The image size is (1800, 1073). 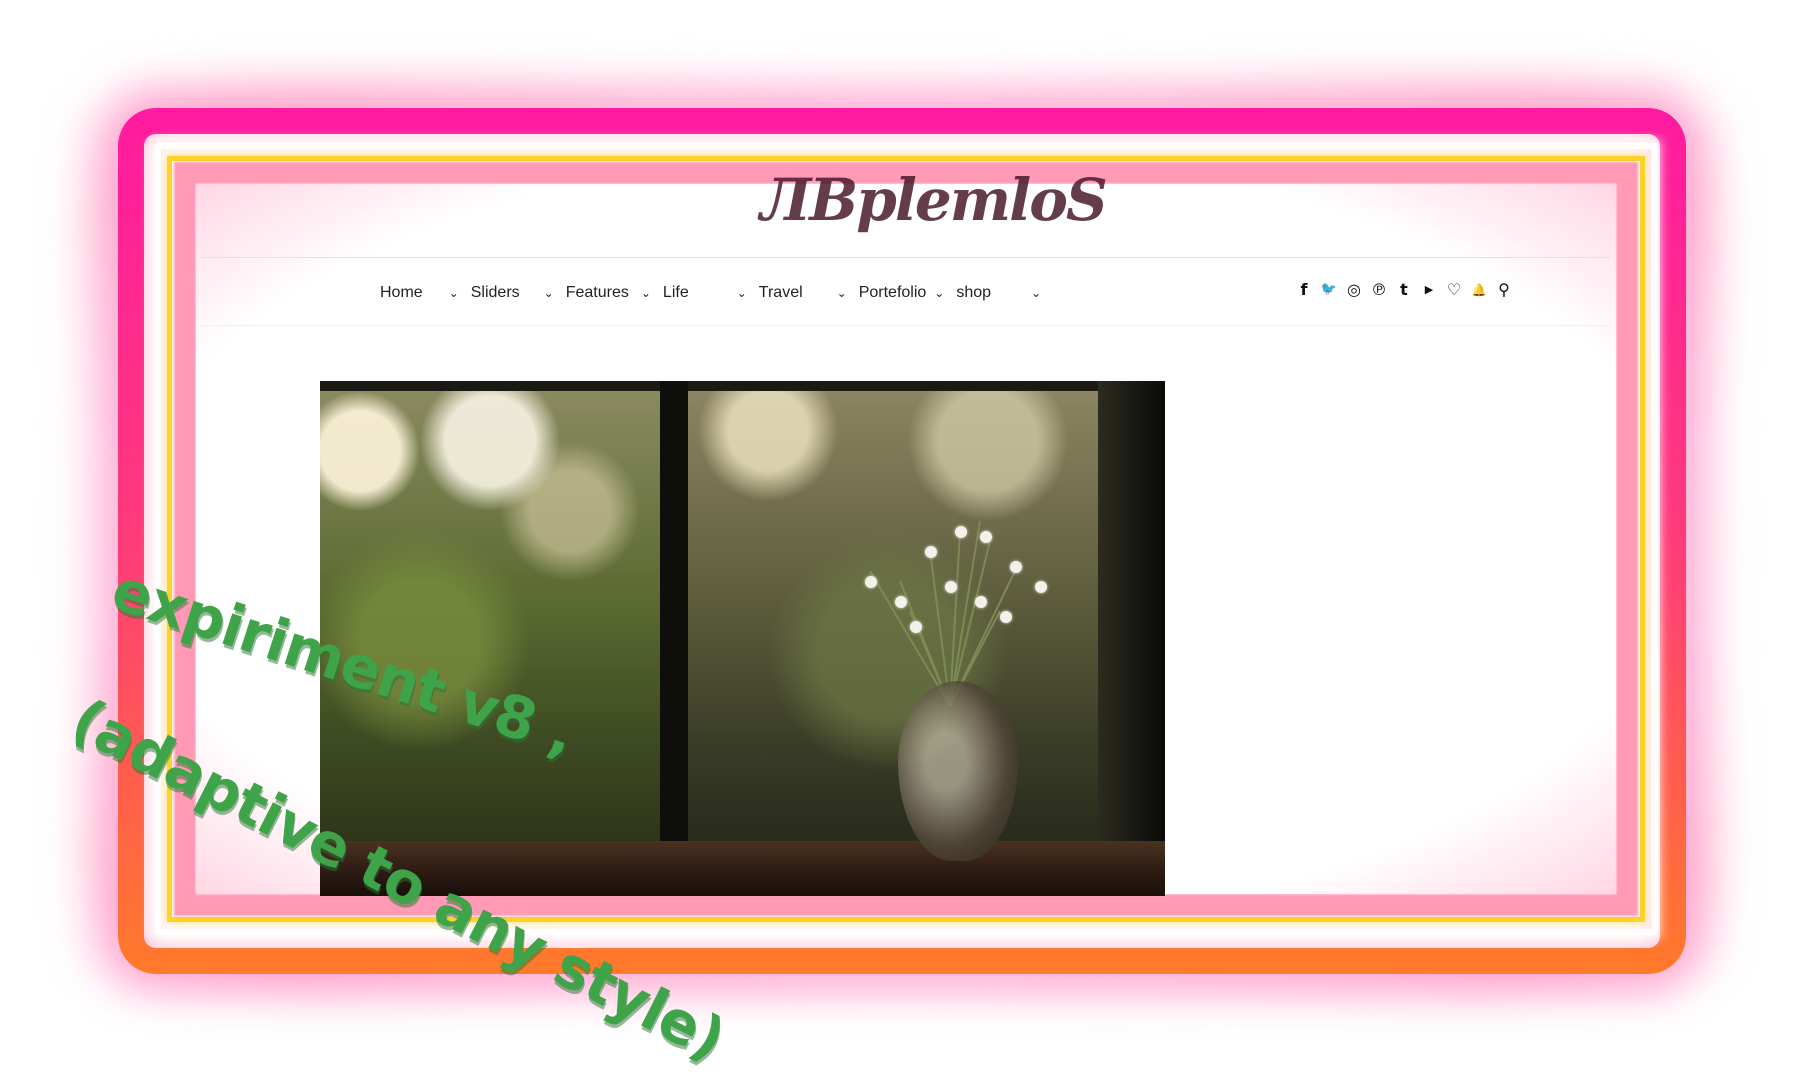 What do you see at coordinates (674, 638) in the screenshot?
I see `window-mullion` at bounding box center [674, 638].